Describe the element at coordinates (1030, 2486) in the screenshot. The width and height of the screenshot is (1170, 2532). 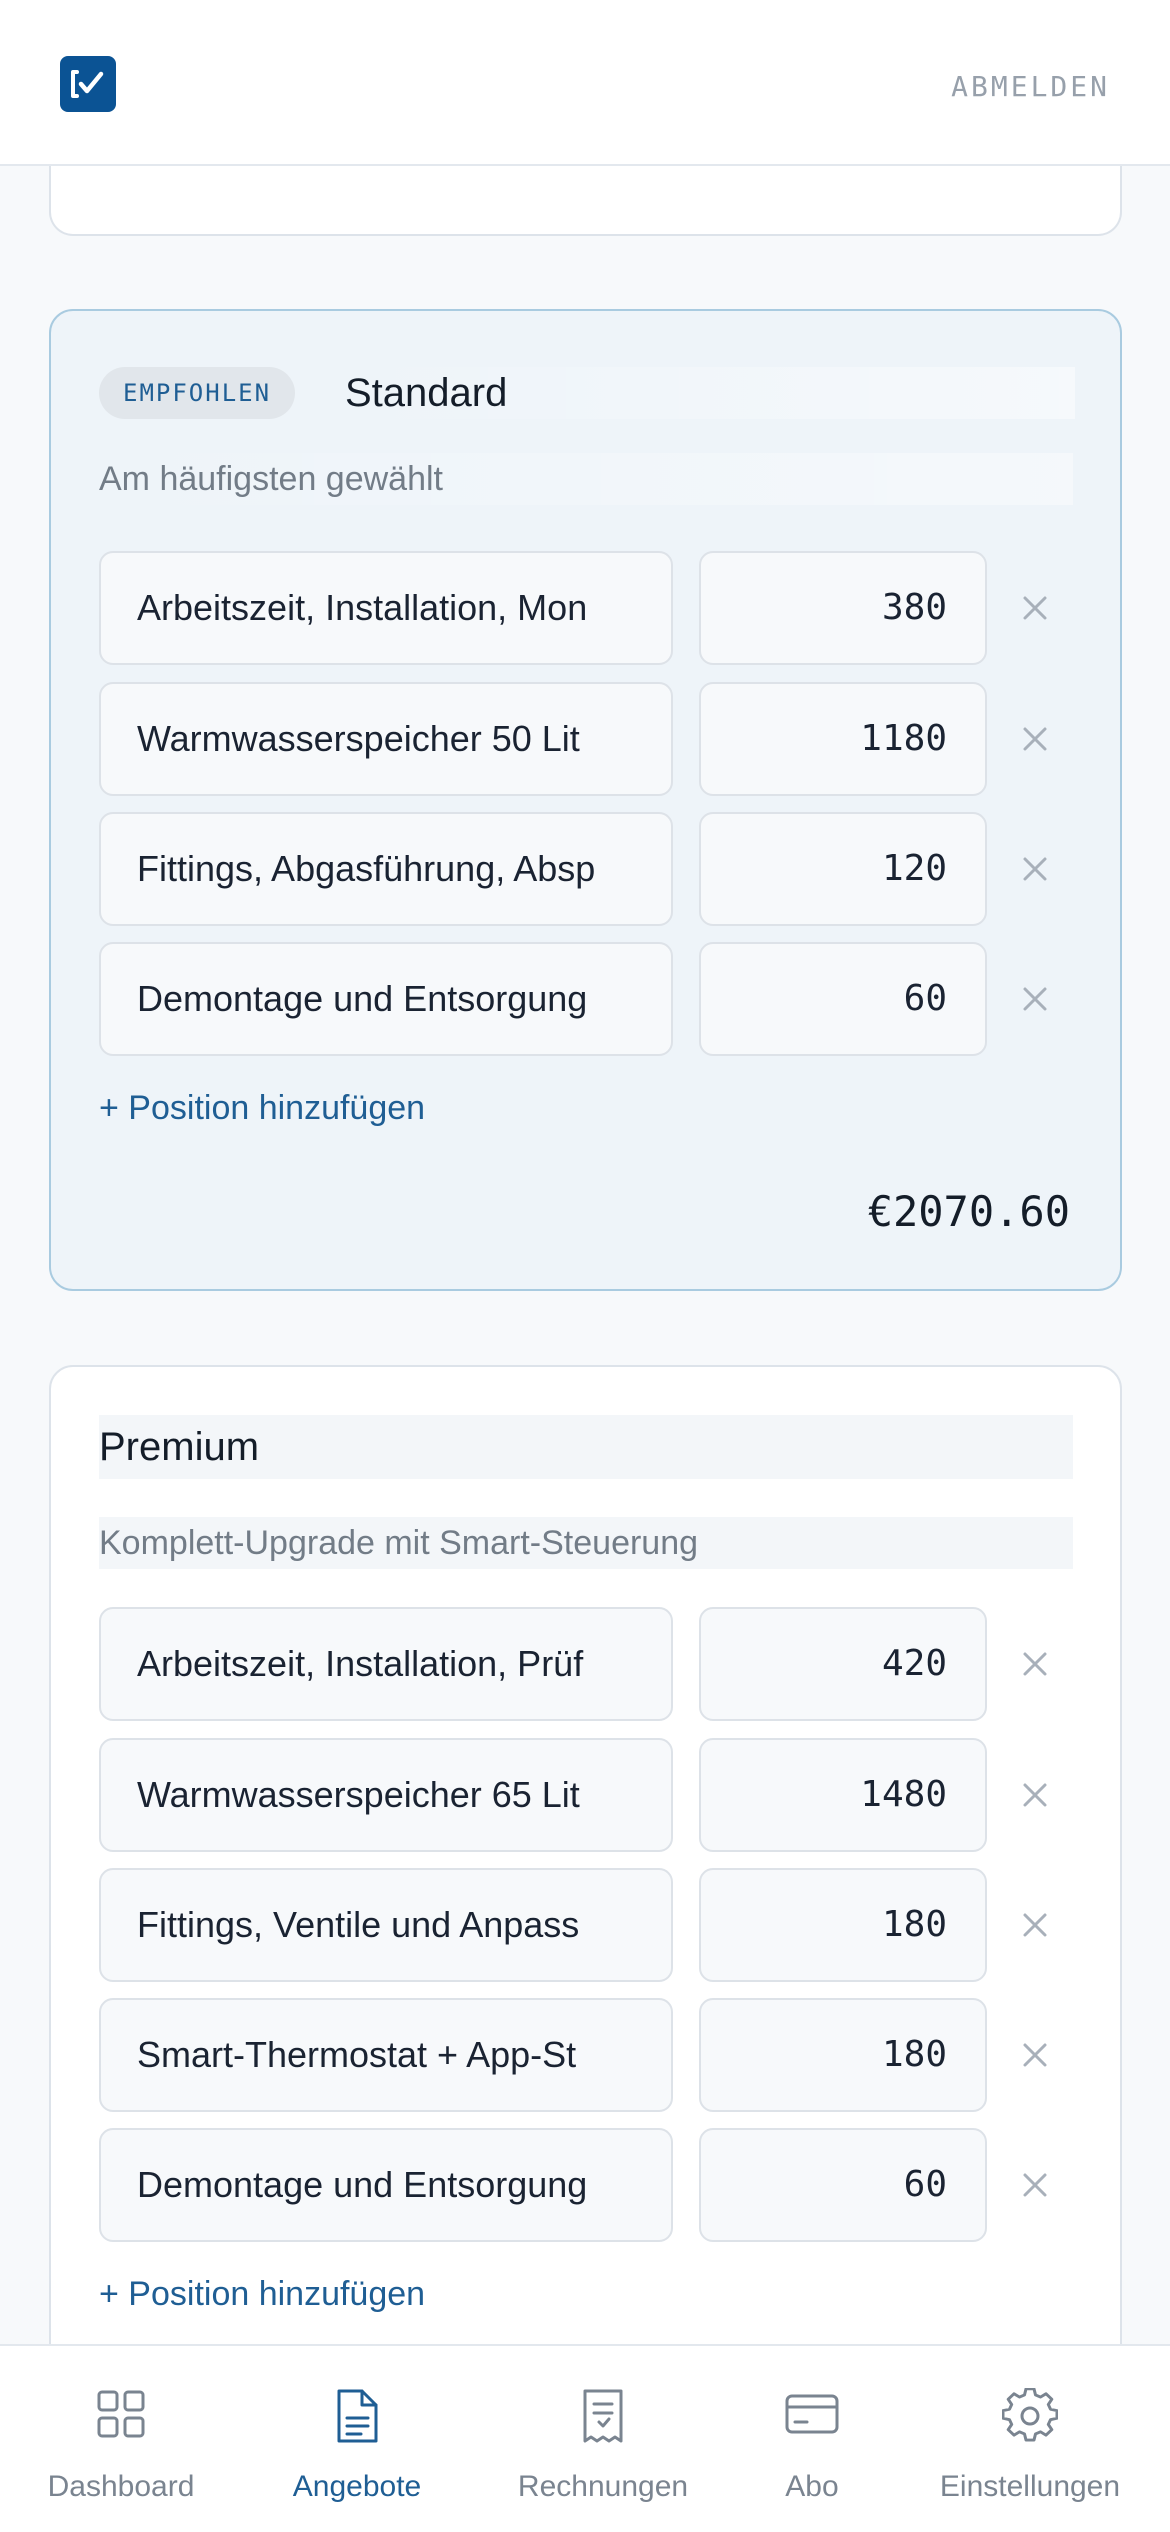
I see `nav-label: Einstellungen` at that location.